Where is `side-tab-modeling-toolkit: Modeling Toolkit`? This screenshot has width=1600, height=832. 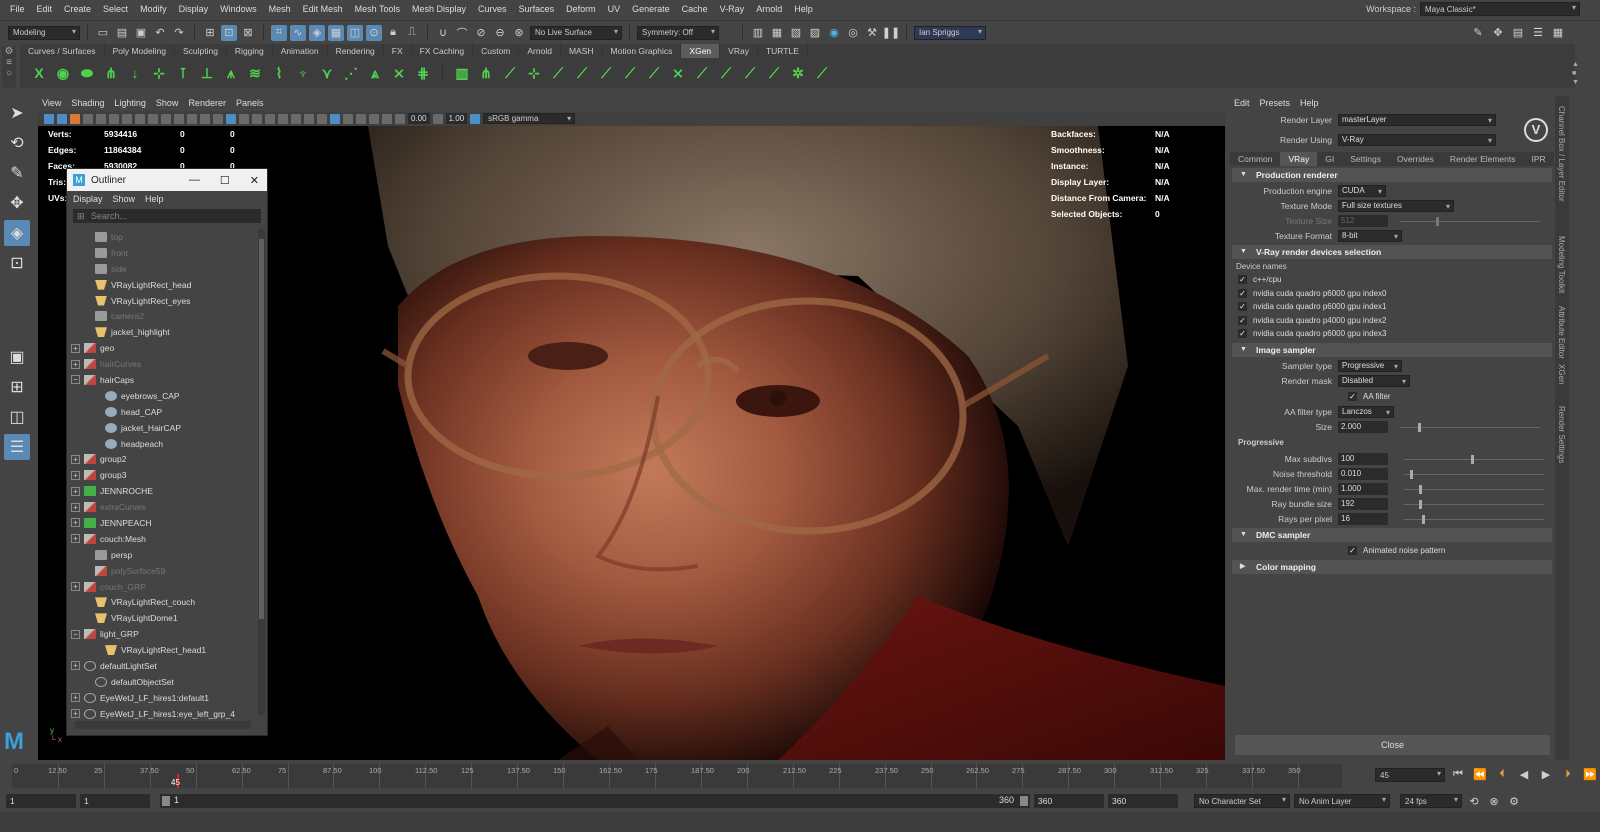 side-tab-modeling-toolkit: Modeling Toolkit is located at coordinates (1561, 264).